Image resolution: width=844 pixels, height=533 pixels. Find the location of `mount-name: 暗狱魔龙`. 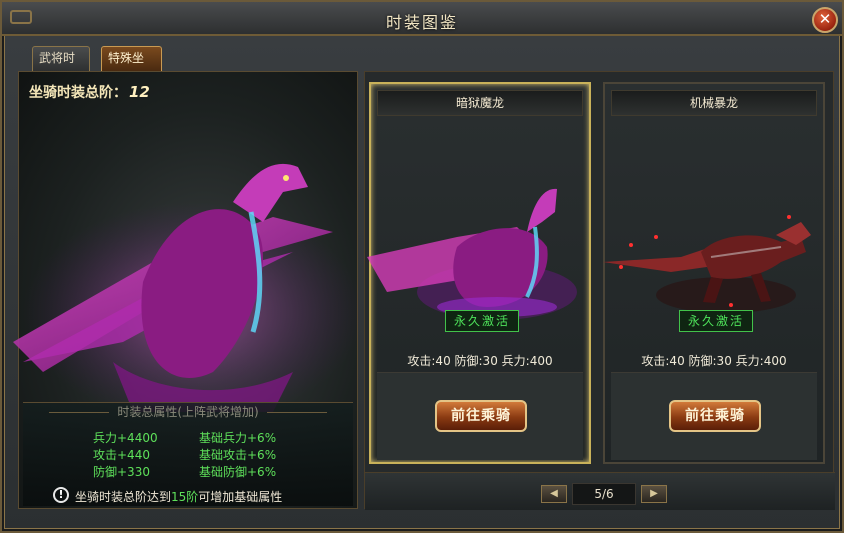

mount-name: 暗狱魔龙 is located at coordinates (480, 103).